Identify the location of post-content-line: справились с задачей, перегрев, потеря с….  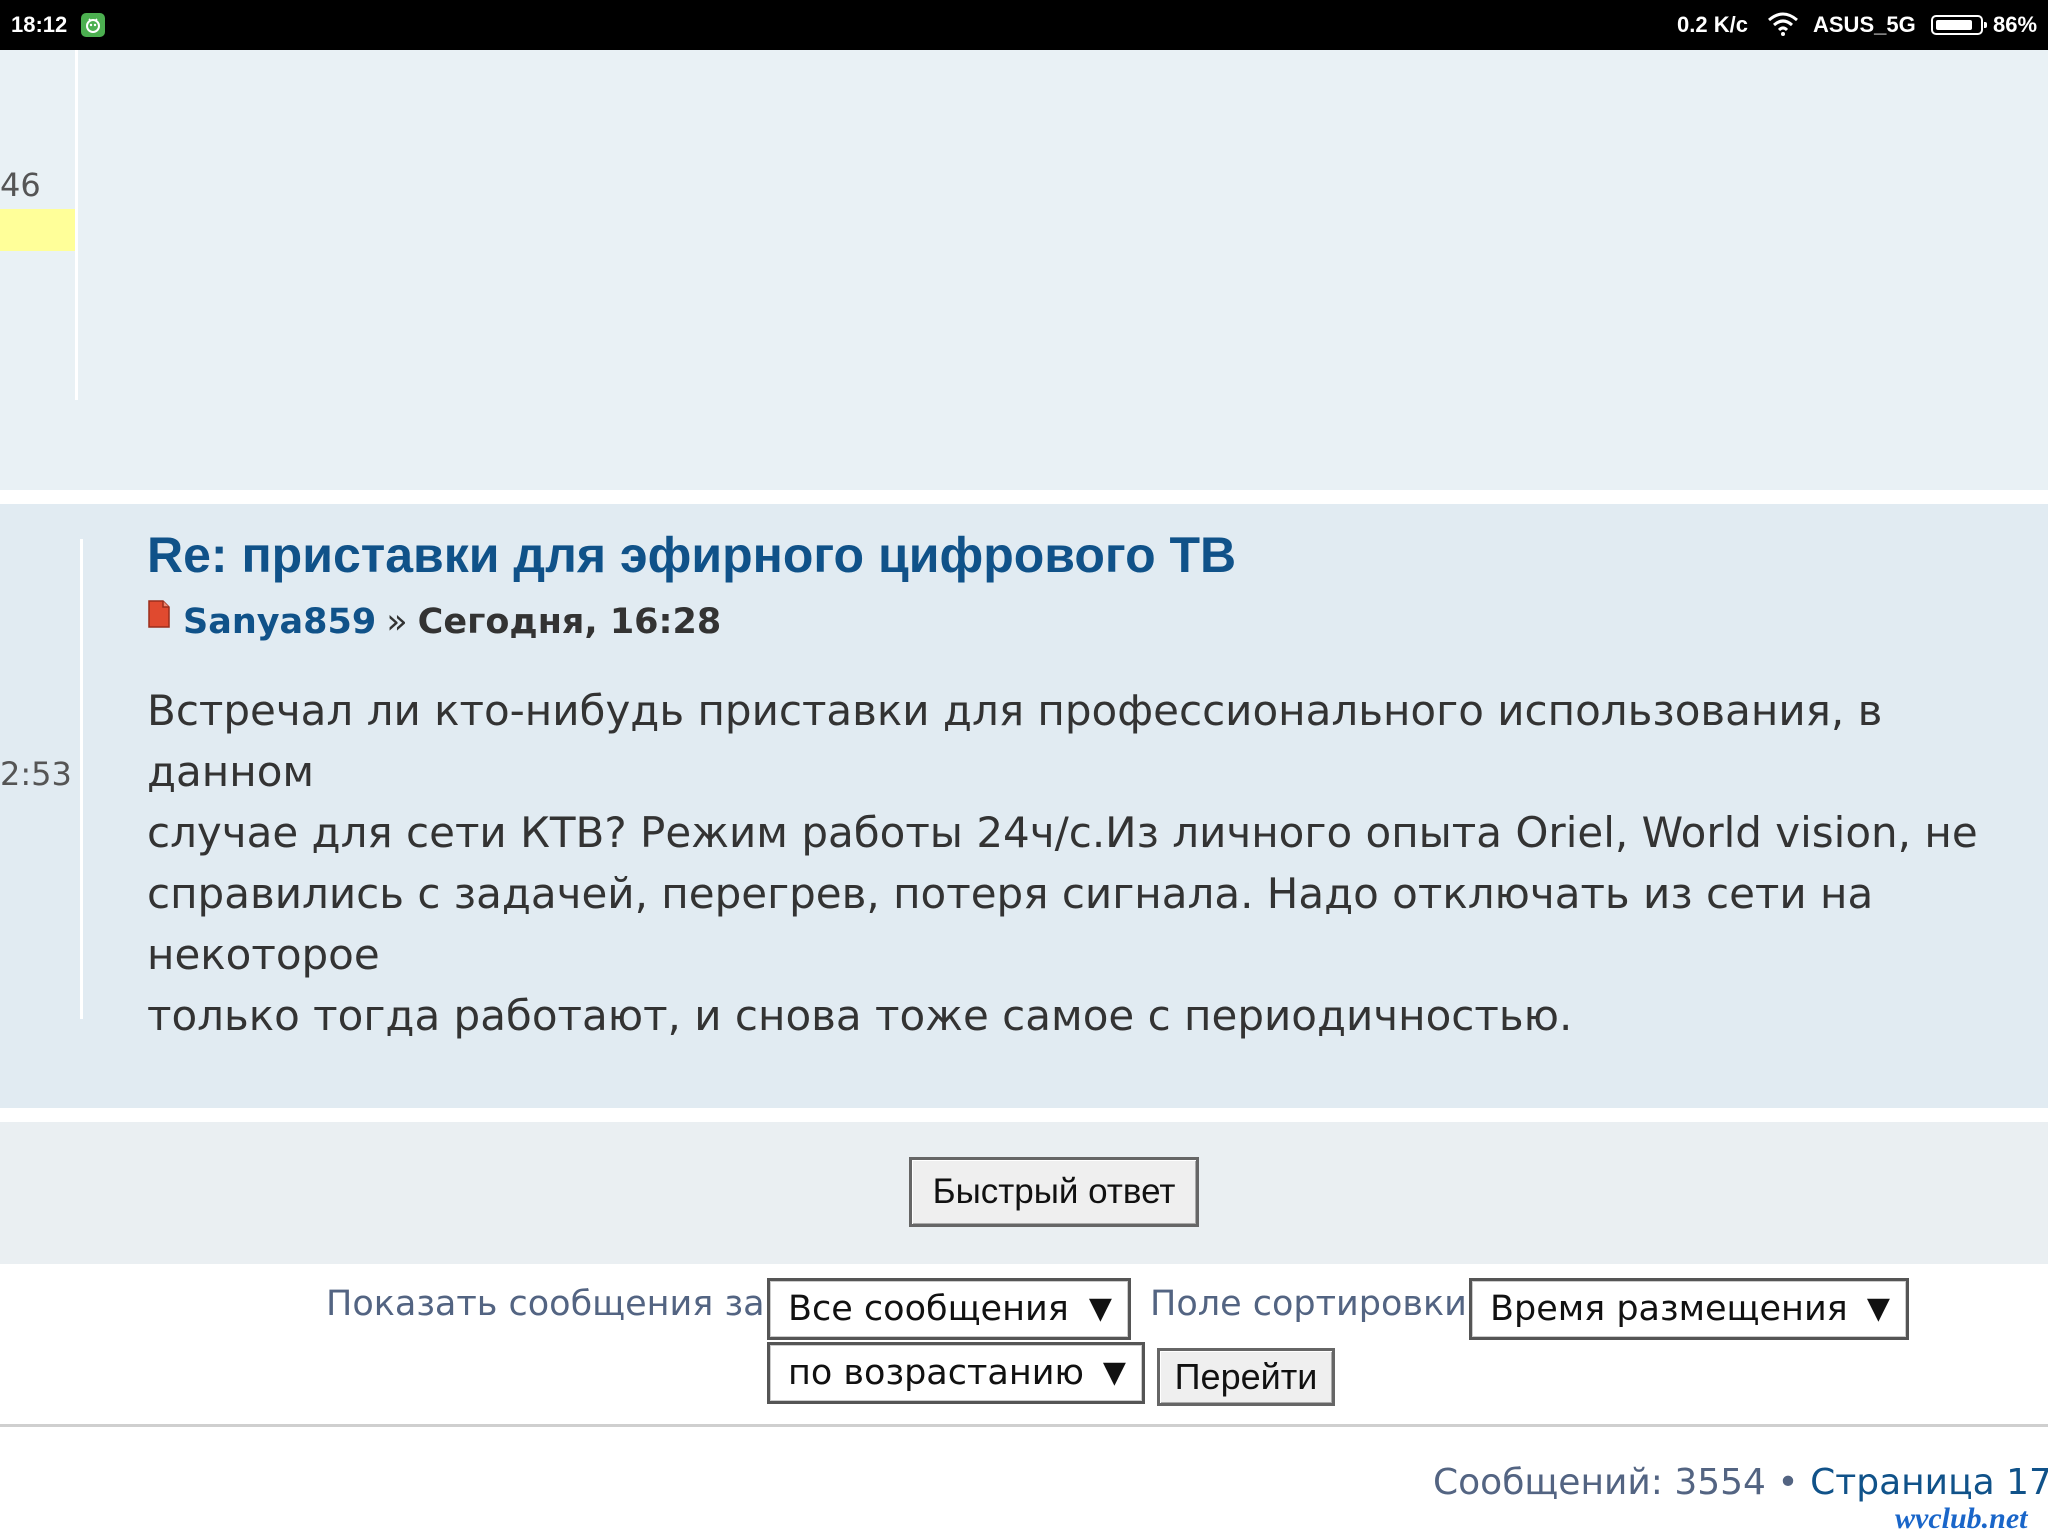
(1010, 924).